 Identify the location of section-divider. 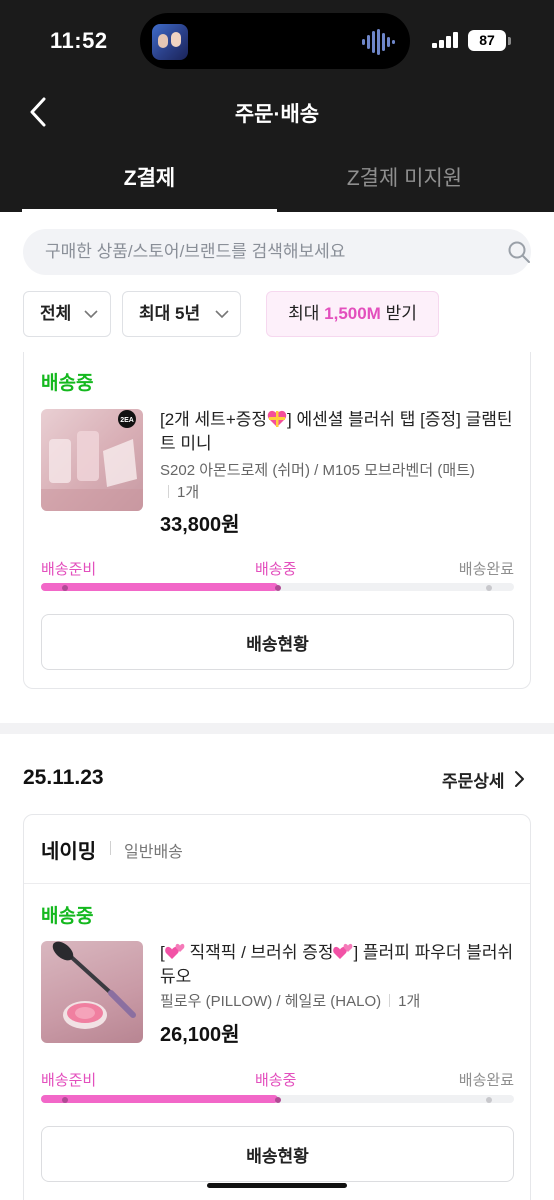
(277, 728).